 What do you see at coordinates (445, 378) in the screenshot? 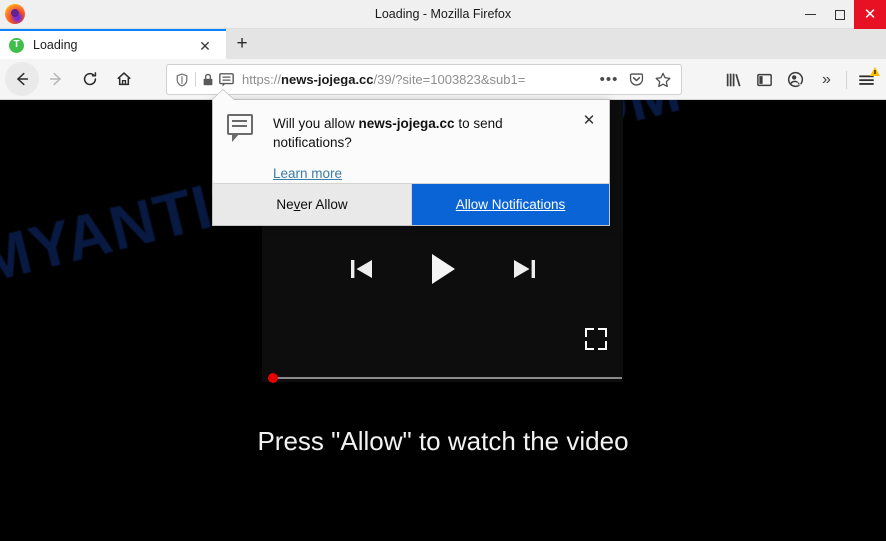
I see `seek-bar` at bounding box center [445, 378].